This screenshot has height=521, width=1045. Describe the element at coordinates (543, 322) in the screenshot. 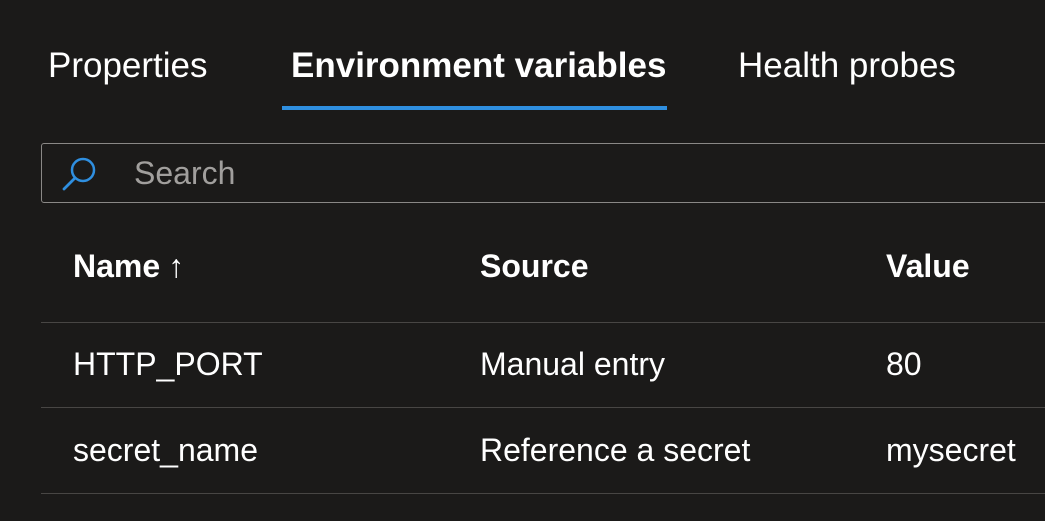

I see `header-divider` at that location.